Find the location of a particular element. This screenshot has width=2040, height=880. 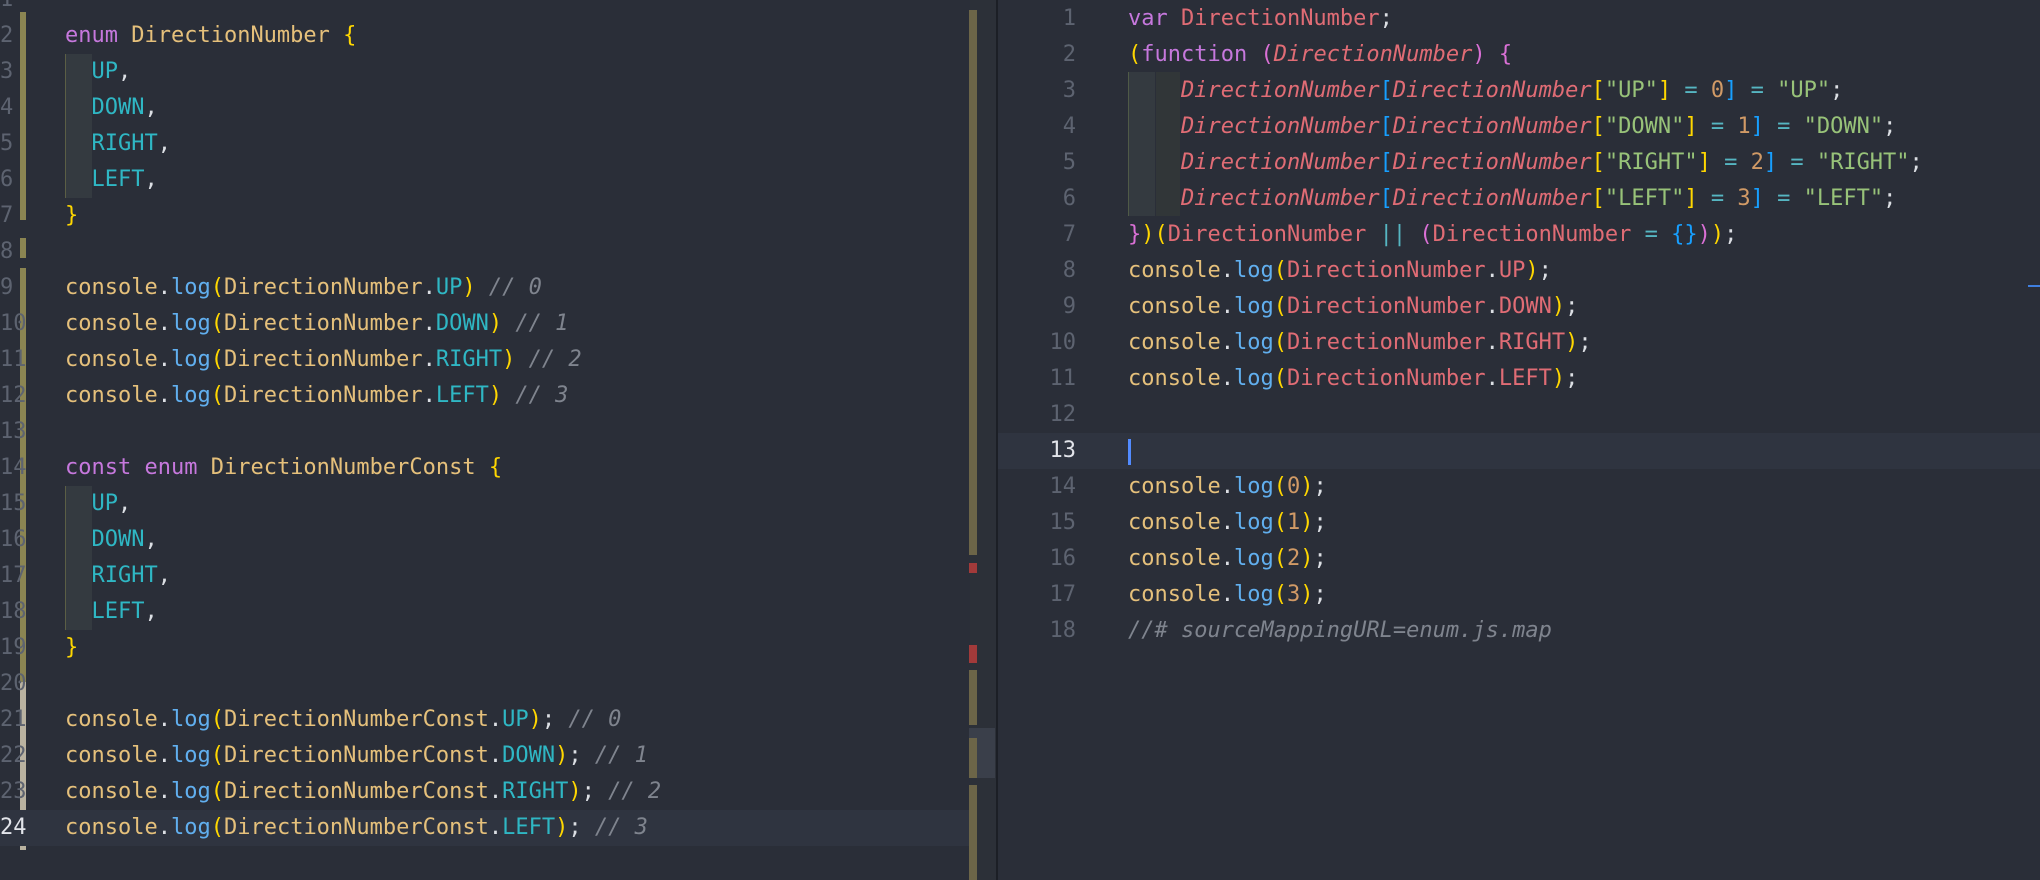

code-line: 3 UP, is located at coordinates (498, 72).